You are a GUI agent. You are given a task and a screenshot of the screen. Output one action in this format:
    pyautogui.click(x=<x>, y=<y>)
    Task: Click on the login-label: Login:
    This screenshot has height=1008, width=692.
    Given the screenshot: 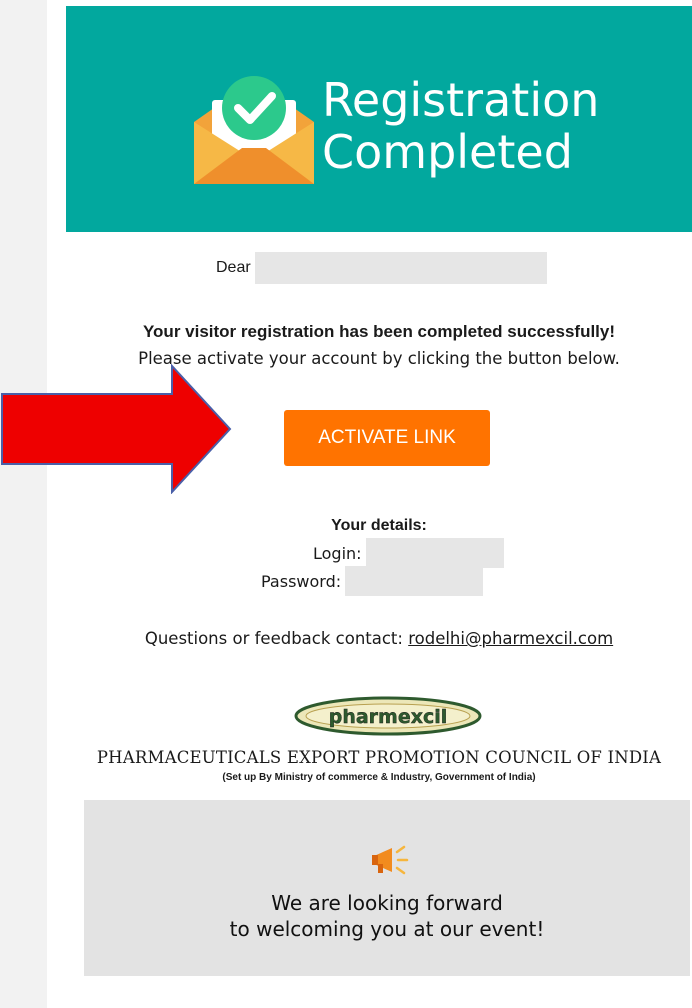 What is the action you would take?
    pyautogui.click(x=337, y=553)
    